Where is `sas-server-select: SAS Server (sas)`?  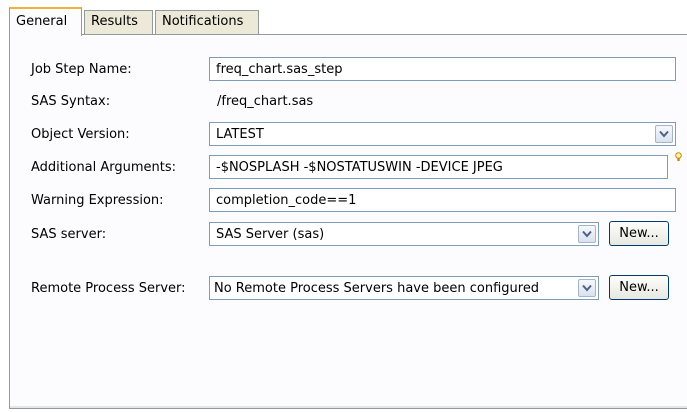
sas-server-select: SAS Server (sas) is located at coordinates (404, 234).